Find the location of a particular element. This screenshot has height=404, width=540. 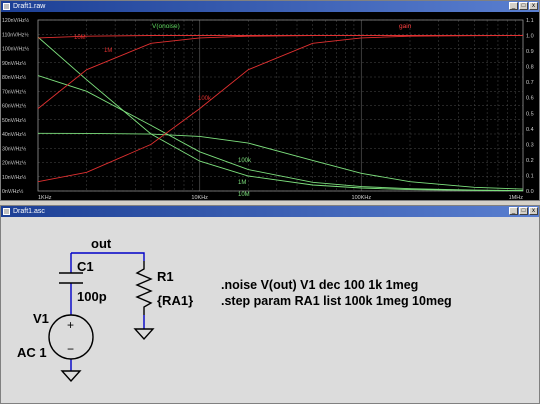

left-tick-label: 70nV/Hz½ is located at coordinates (14, 91).